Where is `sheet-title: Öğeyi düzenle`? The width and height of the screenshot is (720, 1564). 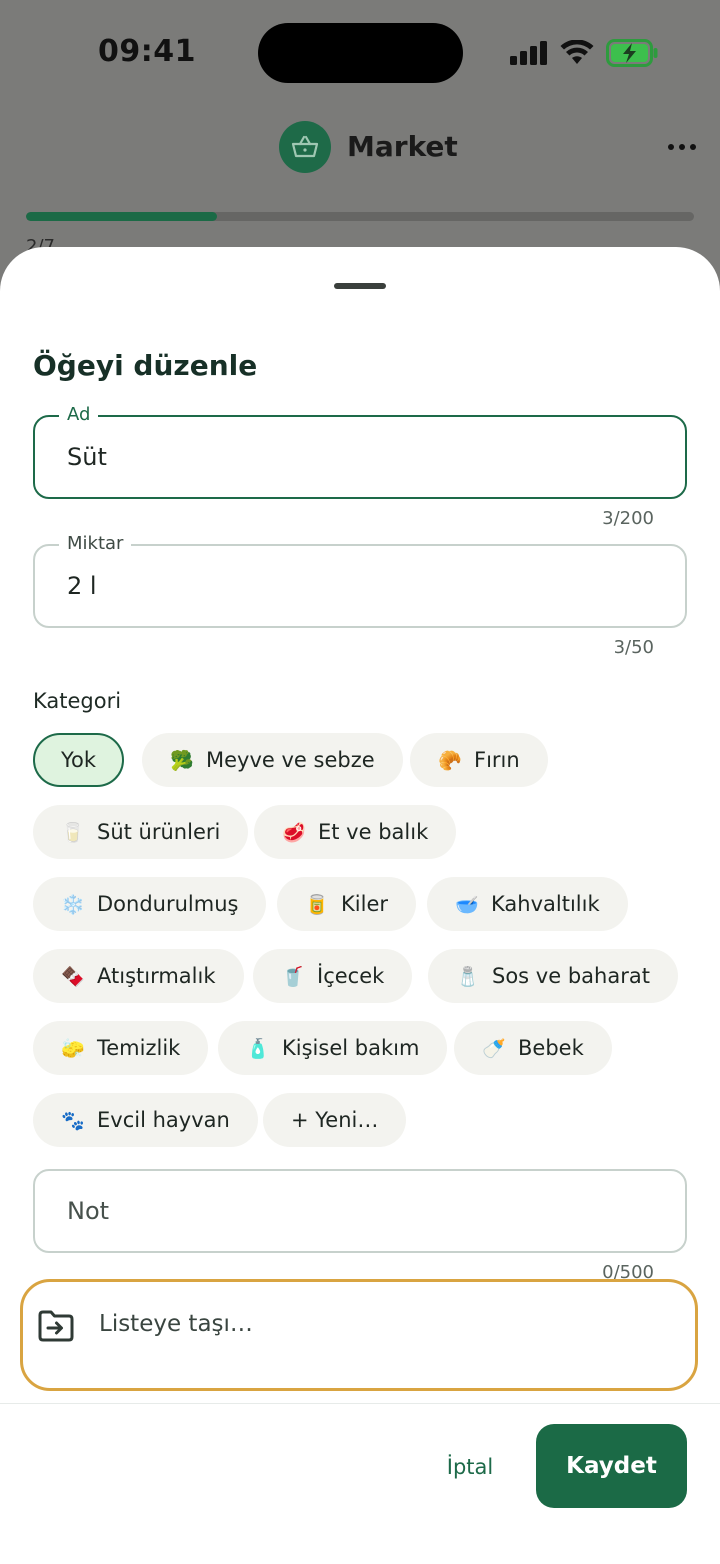 sheet-title: Öğeyi düzenle is located at coordinates (145, 365).